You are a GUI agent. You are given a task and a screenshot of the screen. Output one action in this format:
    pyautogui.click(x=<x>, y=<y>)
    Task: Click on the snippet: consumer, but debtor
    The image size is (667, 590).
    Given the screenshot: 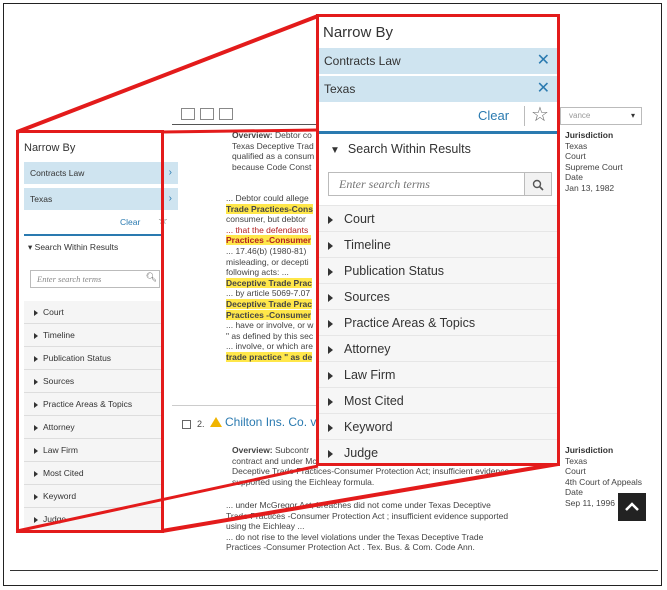 What is the action you would take?
    pyautogui.click(x=266, y=219)
    